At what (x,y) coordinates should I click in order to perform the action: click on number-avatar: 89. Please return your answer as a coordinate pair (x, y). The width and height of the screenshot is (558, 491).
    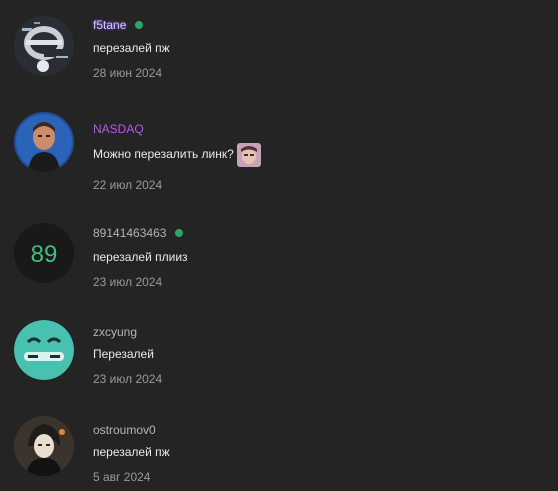
    Looking at the image, I should click on (44, 253).